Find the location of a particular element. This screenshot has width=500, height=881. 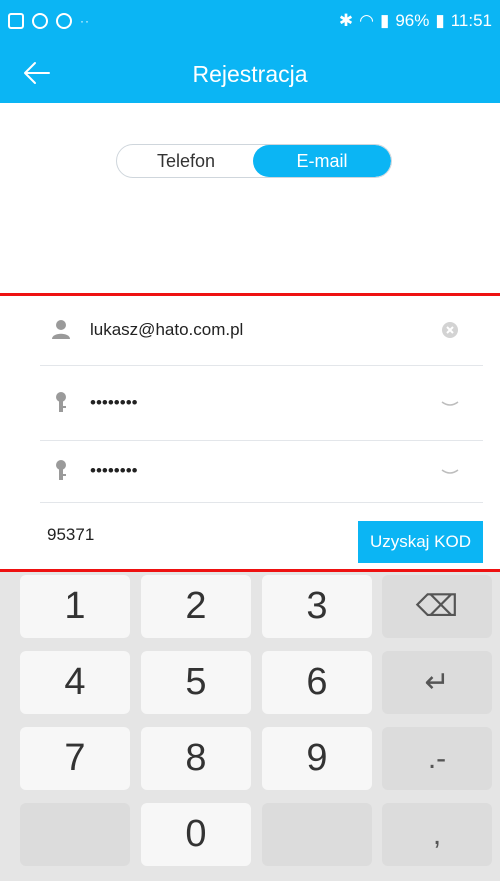

wifi-icon: ◠ is located at coordinates (366, 20).